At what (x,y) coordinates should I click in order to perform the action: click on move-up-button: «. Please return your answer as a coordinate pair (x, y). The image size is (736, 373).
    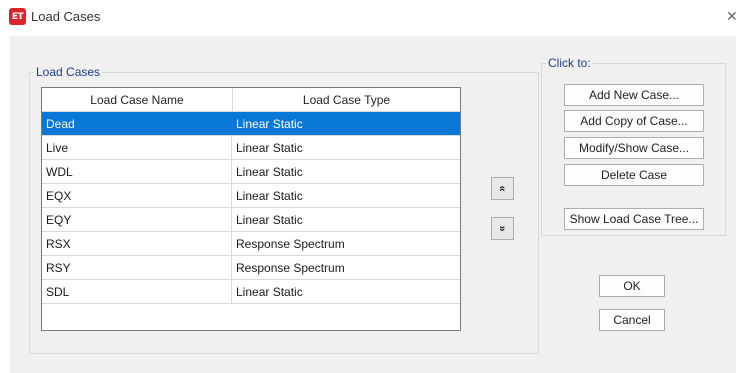
    Looking at the image, I should click on (502, 188).